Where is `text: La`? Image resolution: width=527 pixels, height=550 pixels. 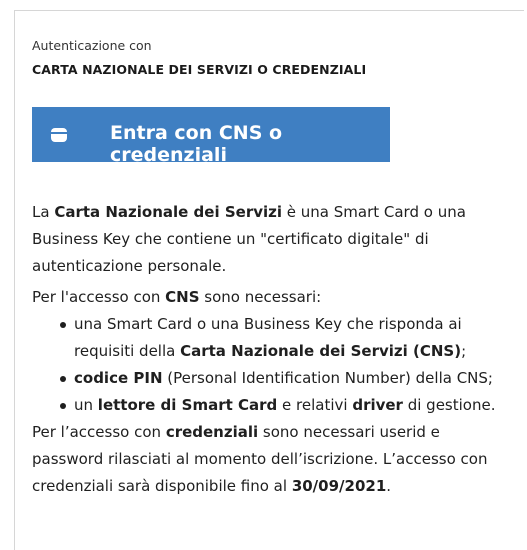 text: La is located at coordinates (43, 212).